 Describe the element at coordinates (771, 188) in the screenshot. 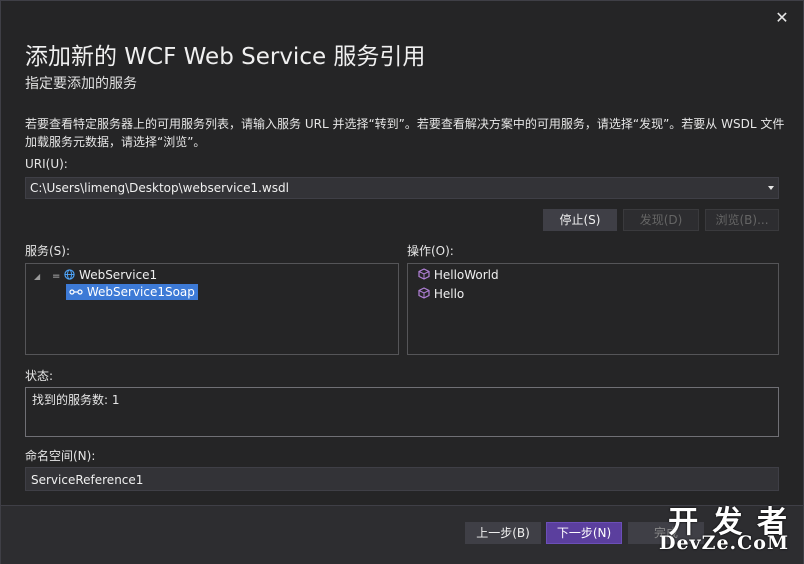

I see `chevron-down-icon` at that location.